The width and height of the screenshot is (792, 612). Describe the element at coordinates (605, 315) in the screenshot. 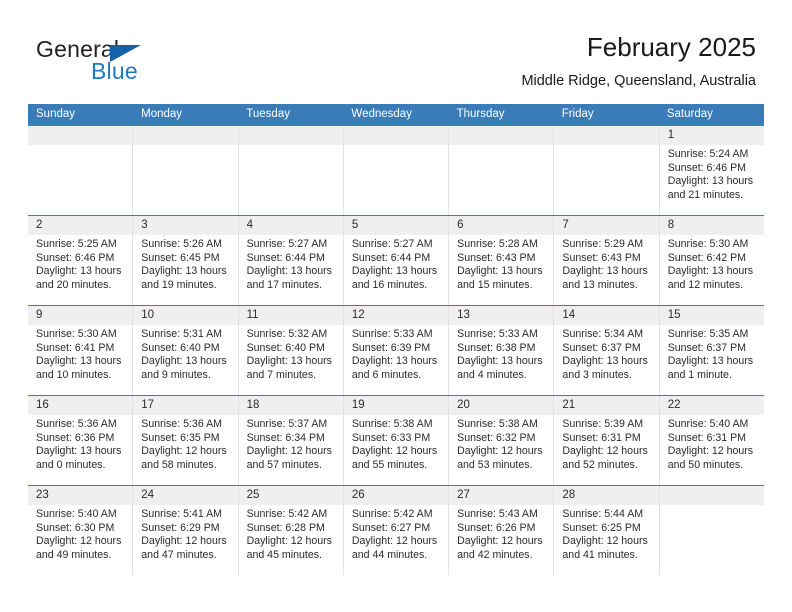

I see `day-number: 14` at that location.